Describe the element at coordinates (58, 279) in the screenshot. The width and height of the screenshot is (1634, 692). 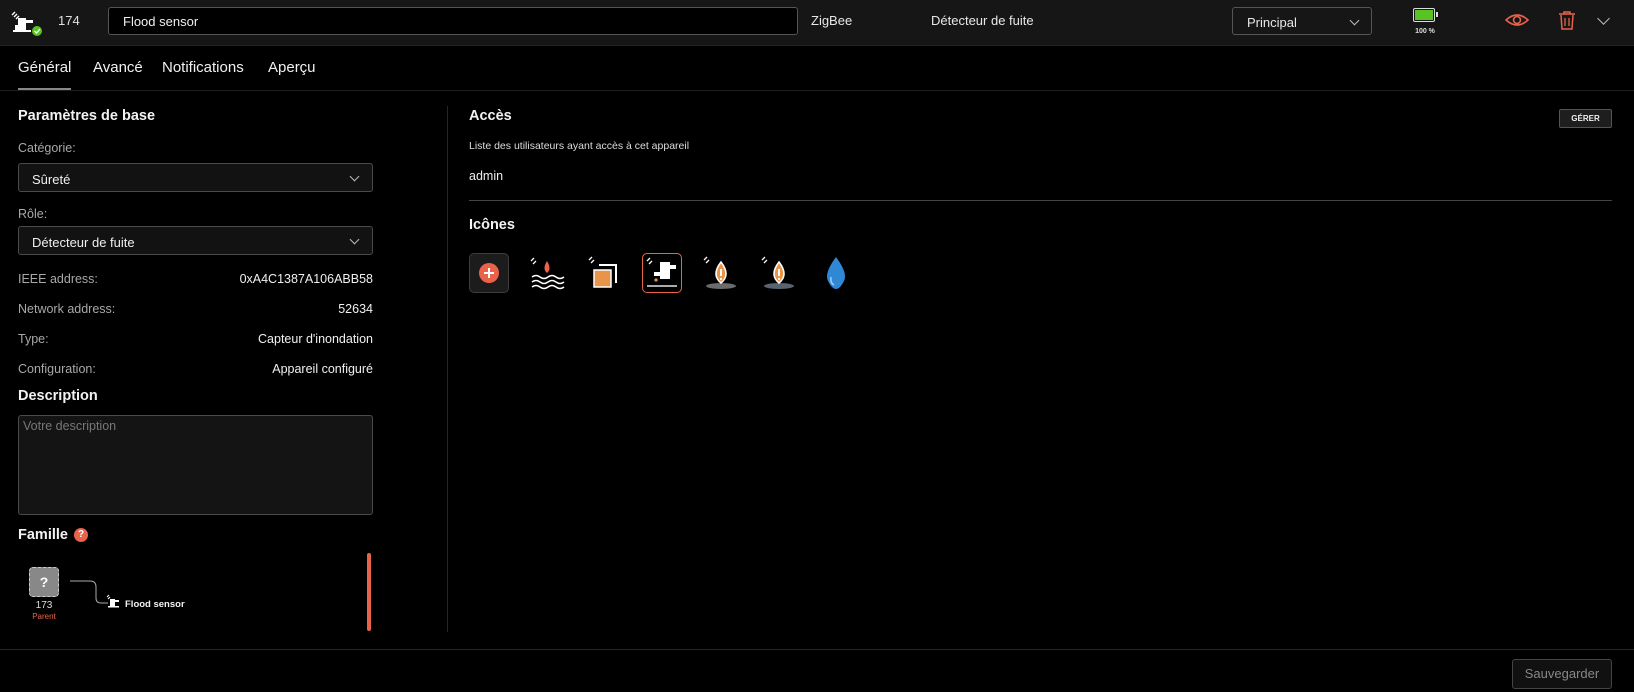
I see `ieee-address-label: IEEE address:` at that location.